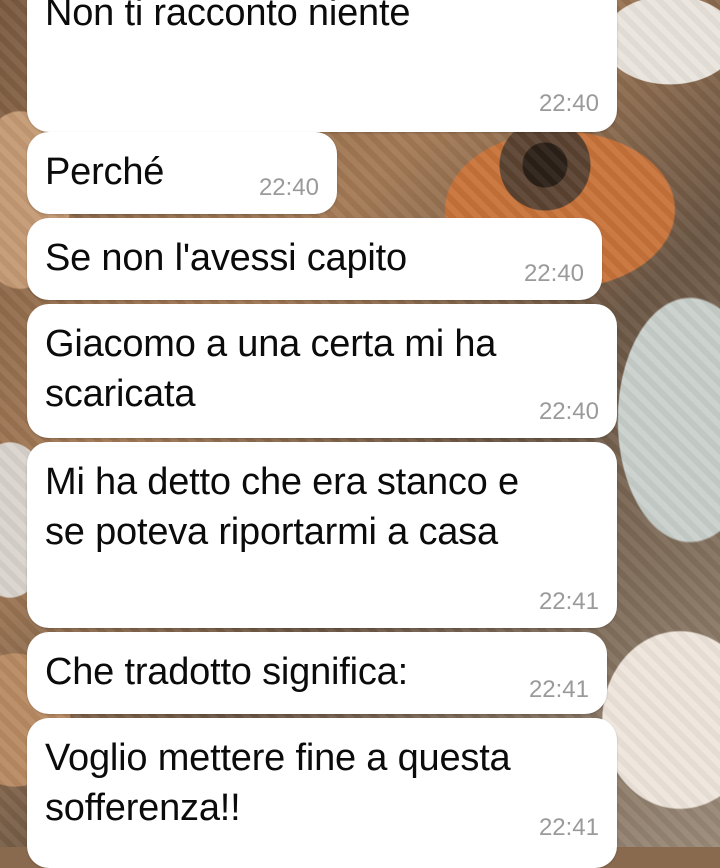 Image resolution: width=720 pixels, height=868 pixels. Describe the element at coordinates (271, 369) in the screenshot. I see `message-text: Giacomo a una certa mi ha scaricata` at that location.